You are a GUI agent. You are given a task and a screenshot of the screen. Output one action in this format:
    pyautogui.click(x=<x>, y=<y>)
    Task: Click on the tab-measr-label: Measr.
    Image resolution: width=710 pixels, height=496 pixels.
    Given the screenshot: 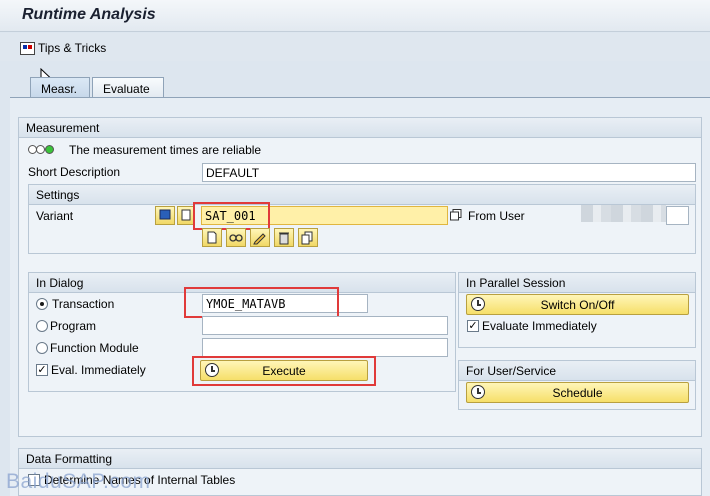 What is the action you would take?
    pyautogui.click(x=59, y=89)
    